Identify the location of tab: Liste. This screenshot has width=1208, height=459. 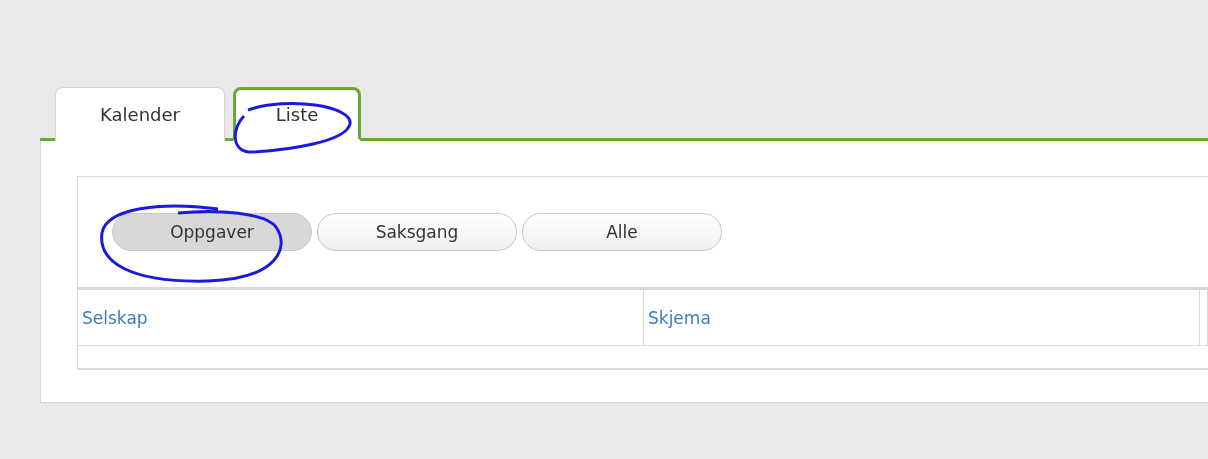
(297, 114).